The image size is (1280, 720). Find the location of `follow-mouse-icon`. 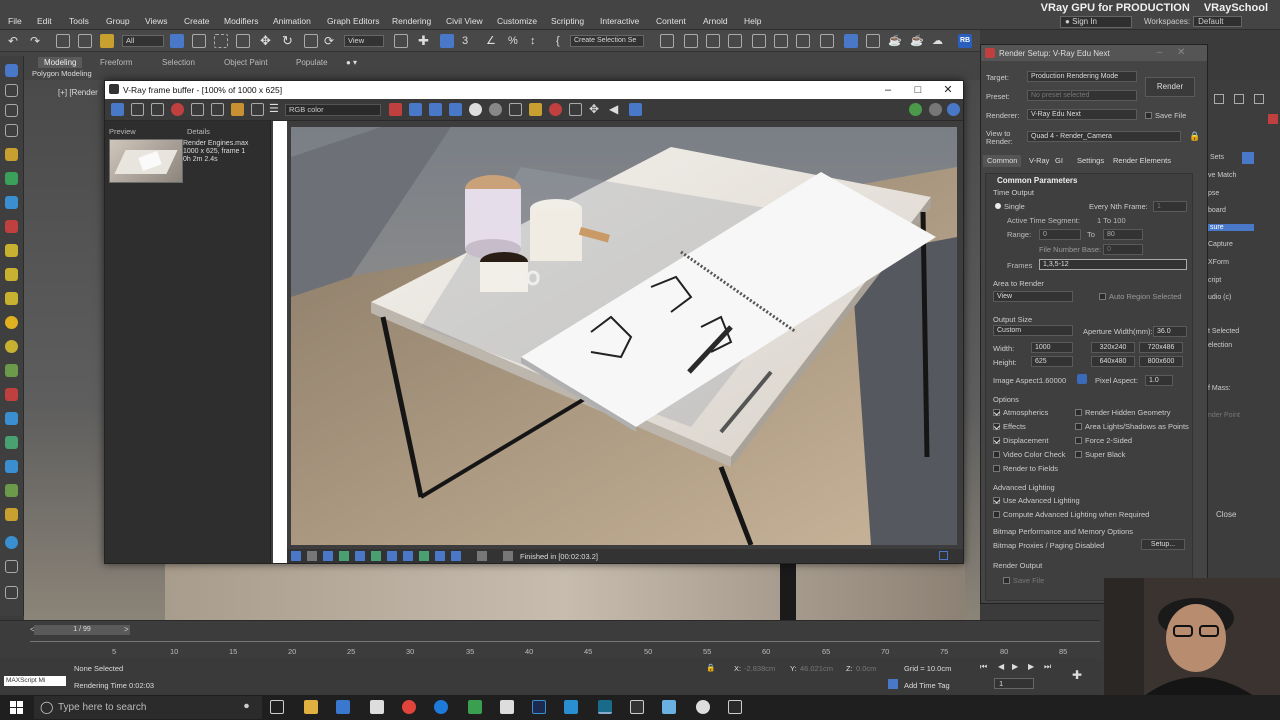

follow-mouse-icon is located at coordinates (635, 109).